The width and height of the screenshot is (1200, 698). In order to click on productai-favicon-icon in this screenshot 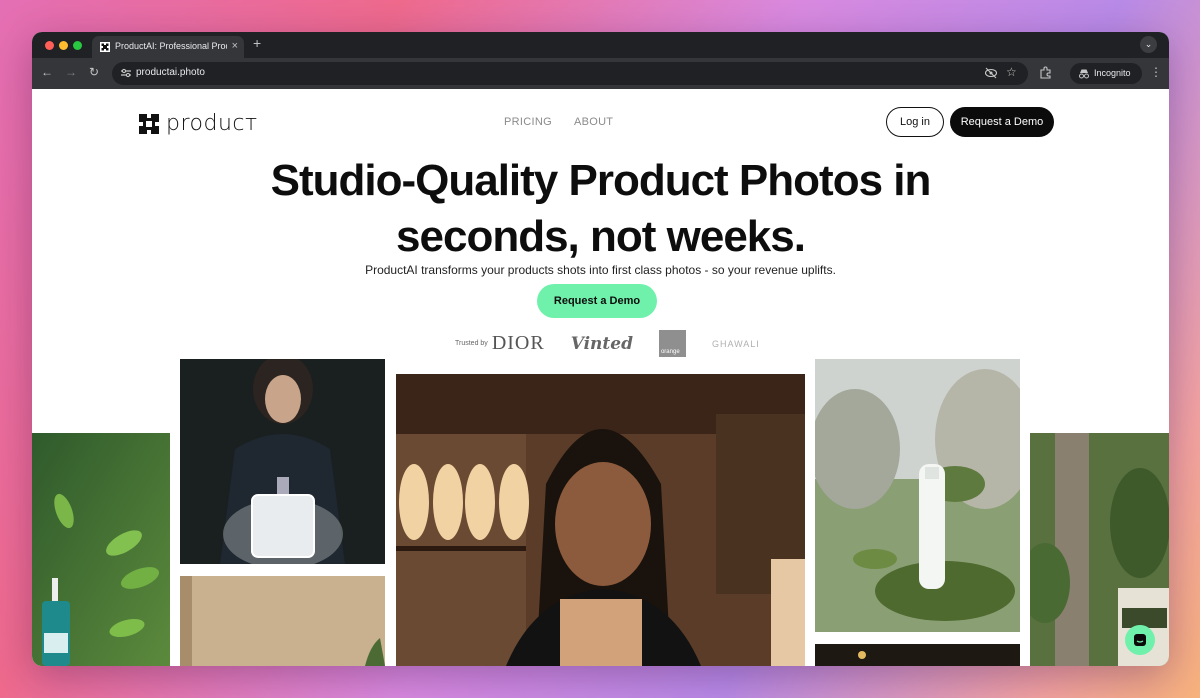, I will do `click(105, 47)`.